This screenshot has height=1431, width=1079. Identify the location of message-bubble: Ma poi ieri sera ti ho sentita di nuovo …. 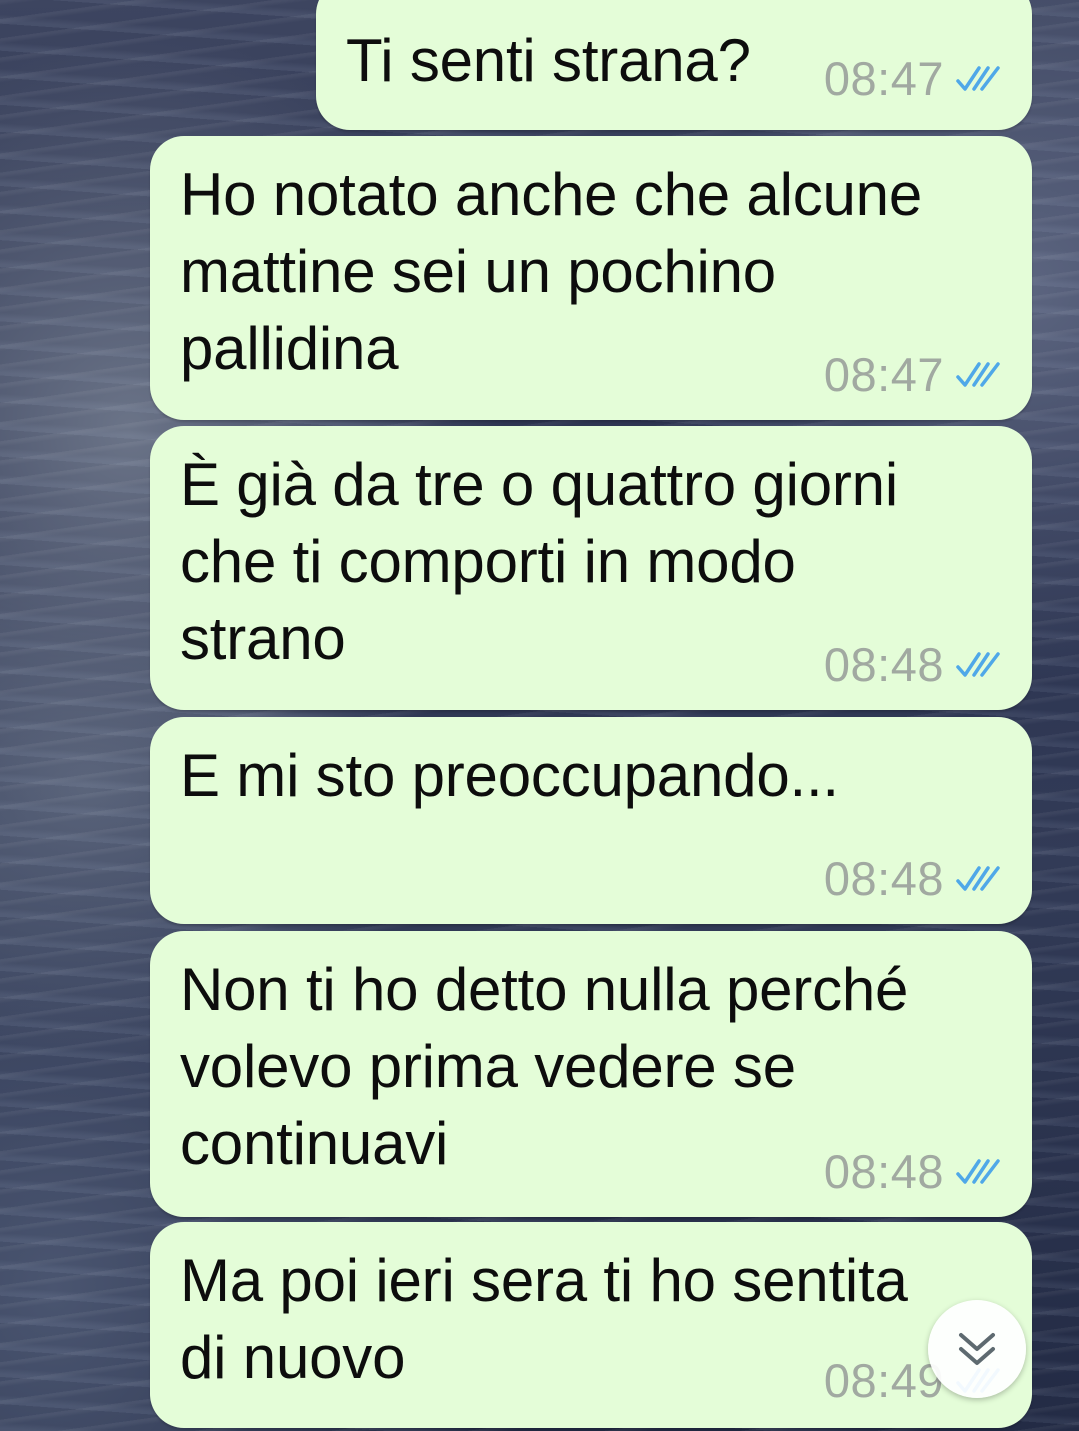
(591, 1325).